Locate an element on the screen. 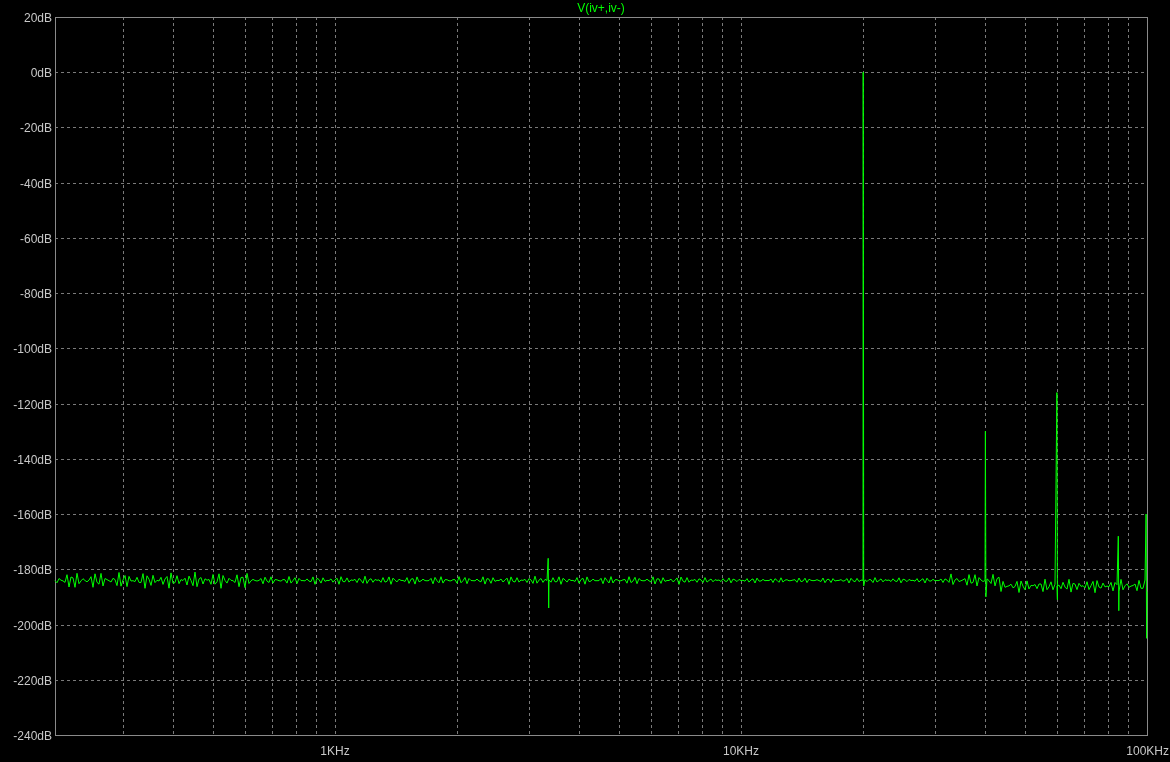 Image resolution: width=1170 pixels, height=762 pixels. y-axis-label: -120dB is located at coordinates (32, 404).